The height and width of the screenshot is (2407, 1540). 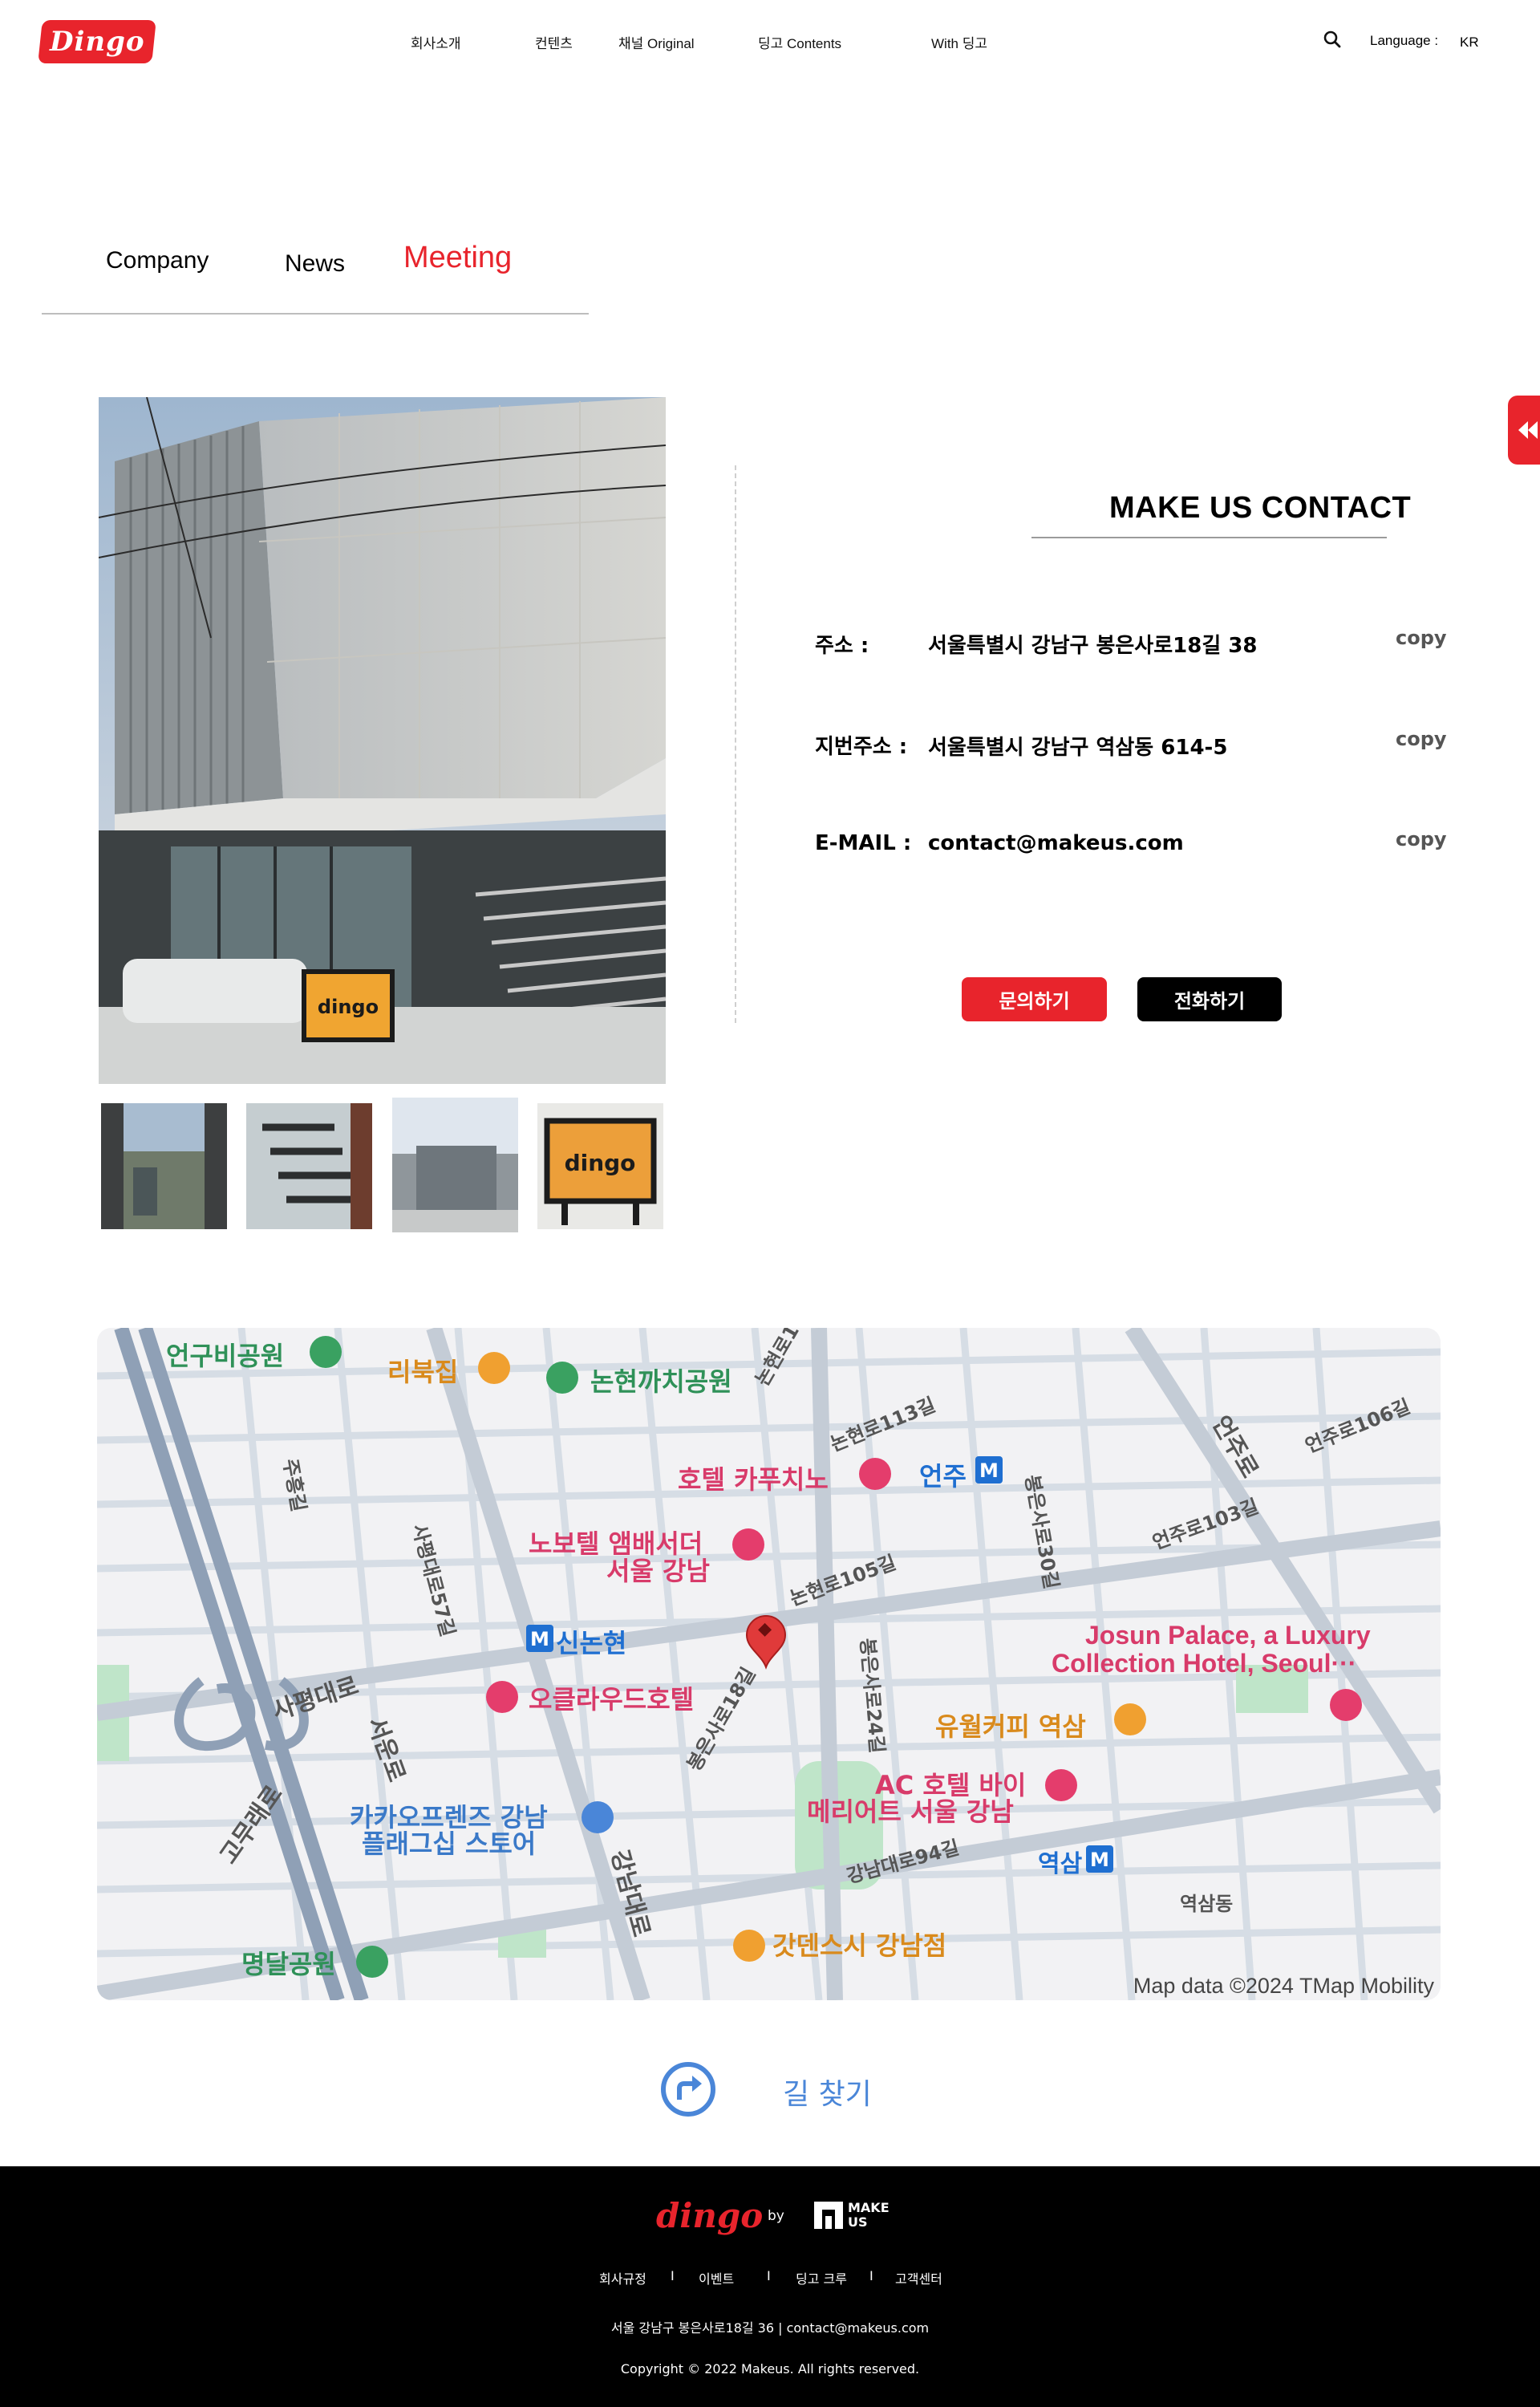 I want to click on address-value: 서울특별시 강남구 봉은사로18길 38, so click(x=1093, y=646).